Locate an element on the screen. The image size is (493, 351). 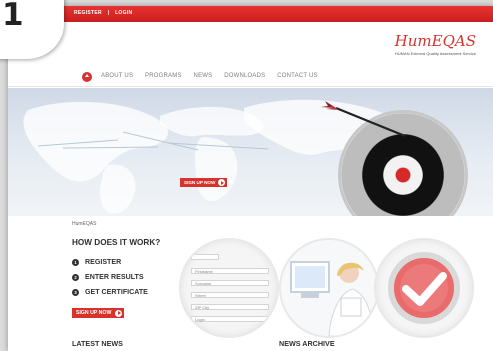
step-get-certificate: 3 GET CERTIFICATE is located at coordinates (110, 292).